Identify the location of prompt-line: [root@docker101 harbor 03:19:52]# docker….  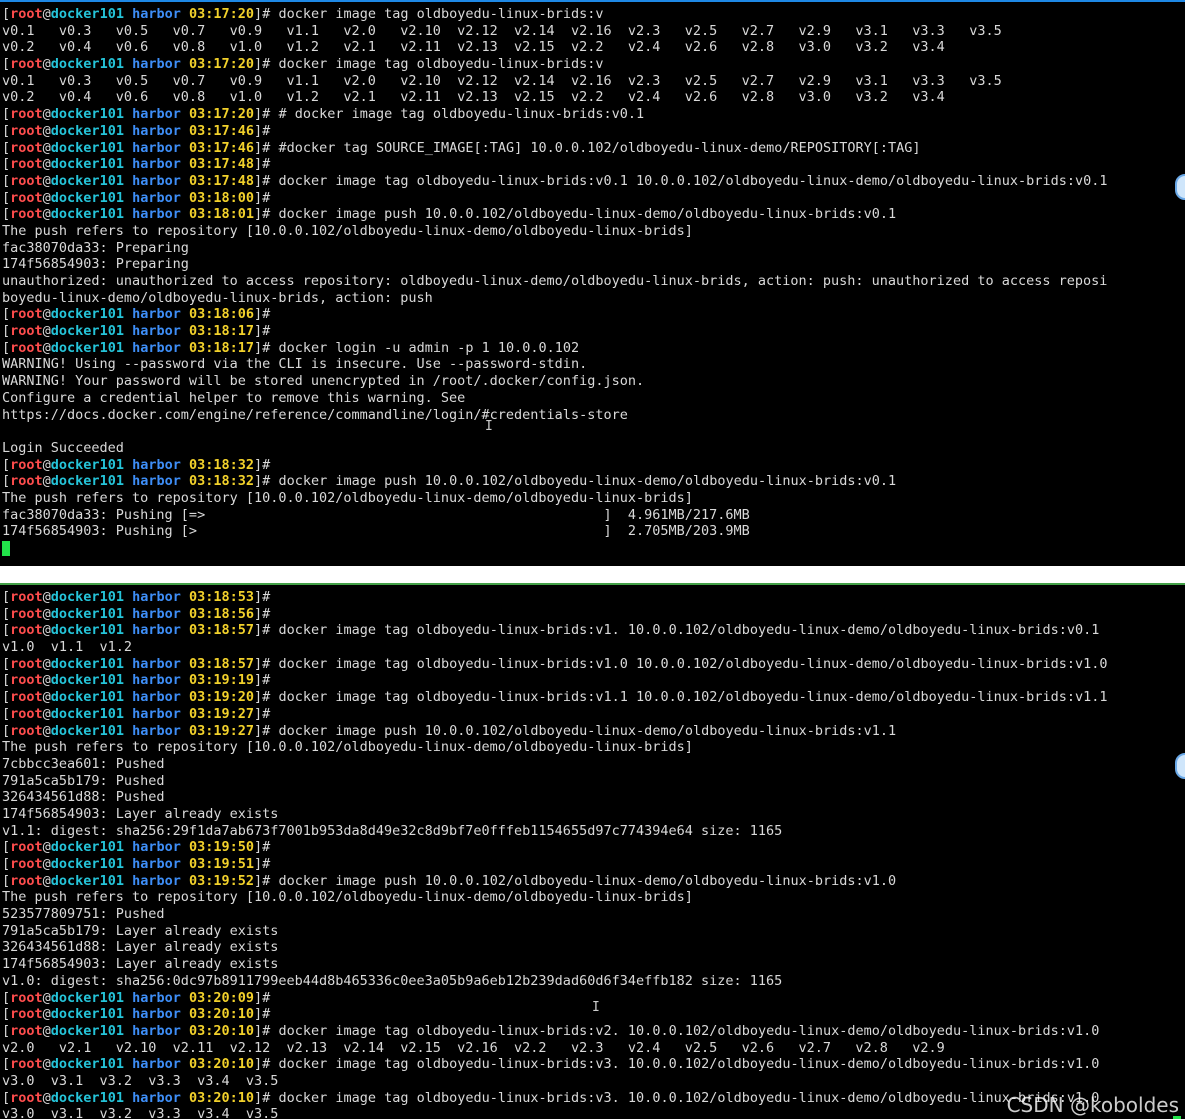
(554, 881).